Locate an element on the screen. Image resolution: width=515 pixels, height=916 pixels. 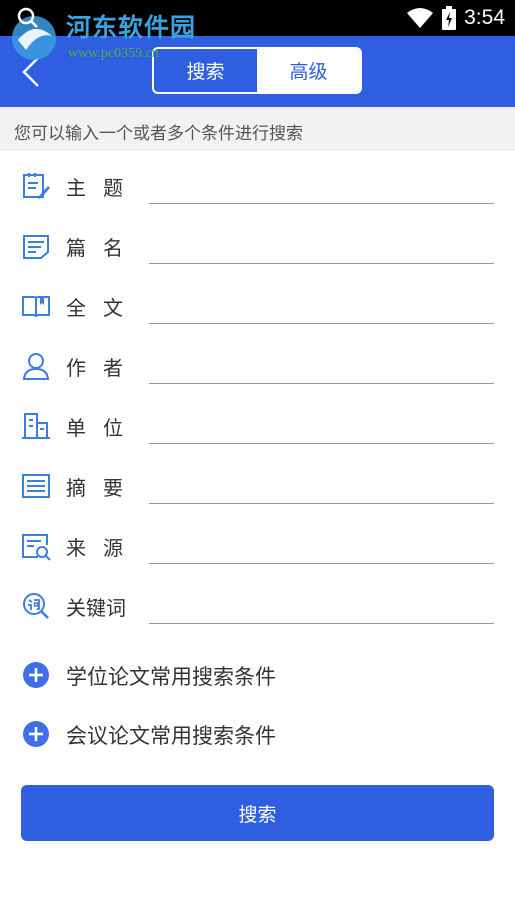
status-time: 3:54 is located at coordinates (484, 17).